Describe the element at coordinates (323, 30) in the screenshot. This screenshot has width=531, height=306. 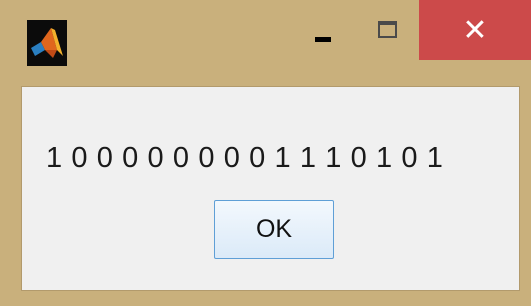
I see `minimize-button` at that location.